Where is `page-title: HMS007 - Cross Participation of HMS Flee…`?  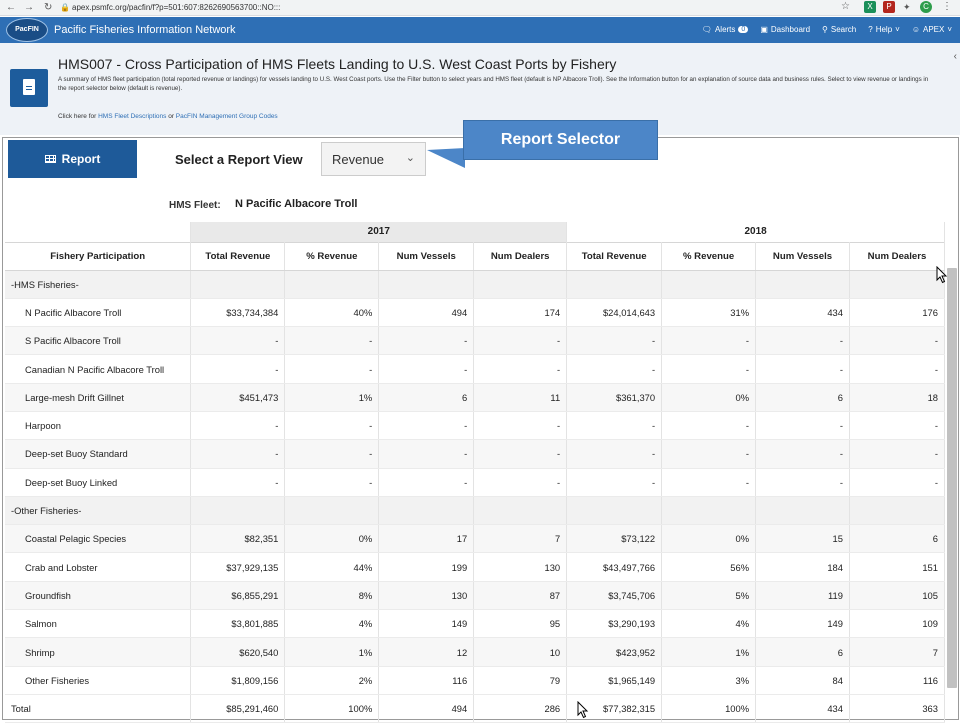 page-title: HMS007 - Cross Participation of HMS Flee… is located at coordinates (337, 64).